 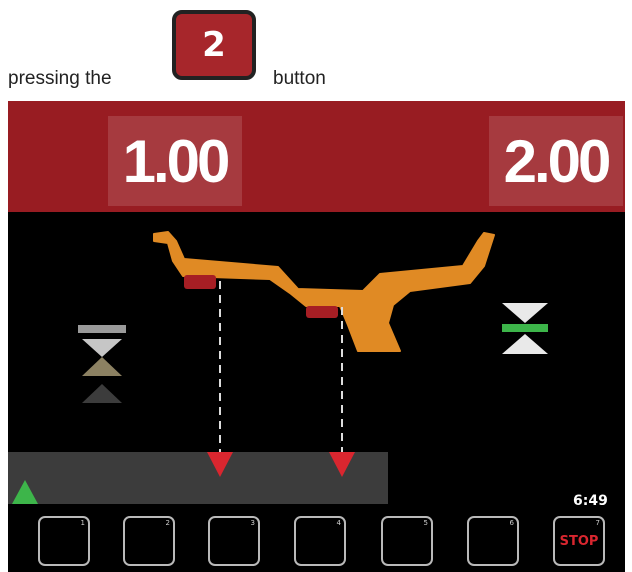 I want to click on function-key-2: 2, so click(x=149, y=541).